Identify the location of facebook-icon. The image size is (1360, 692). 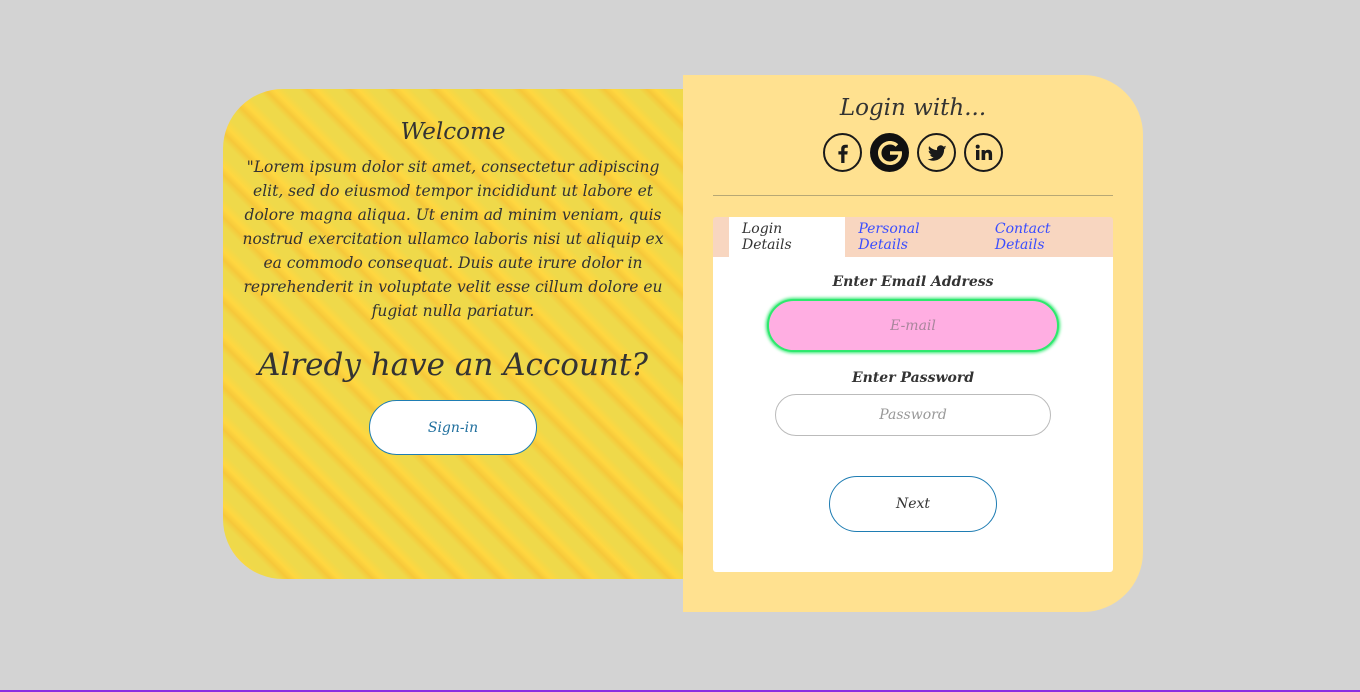
(842, 152).